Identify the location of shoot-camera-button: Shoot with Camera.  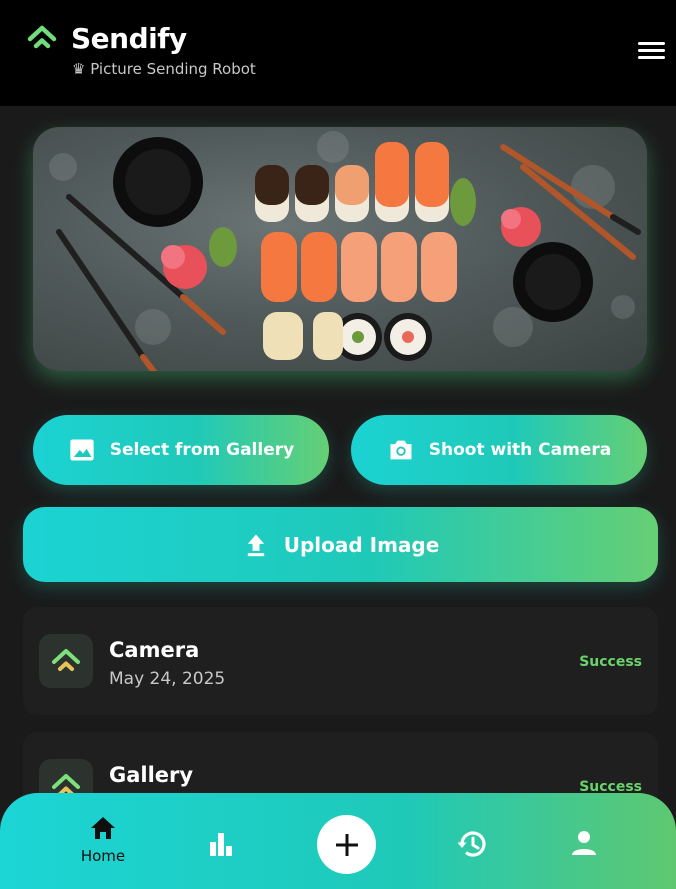
(499, 450).